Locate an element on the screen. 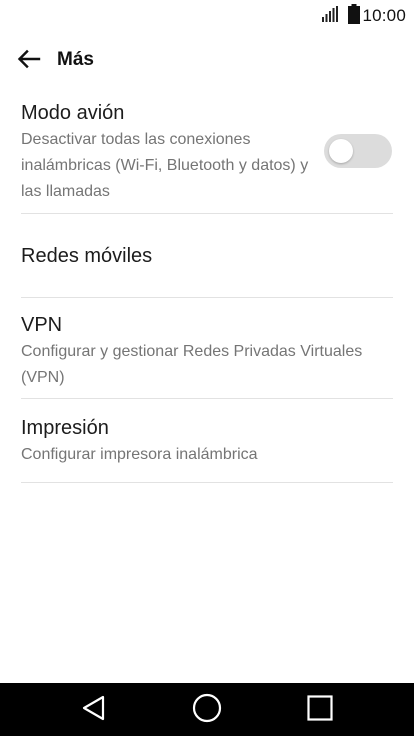  home-circle-icon is located at coordinates (207, 710).